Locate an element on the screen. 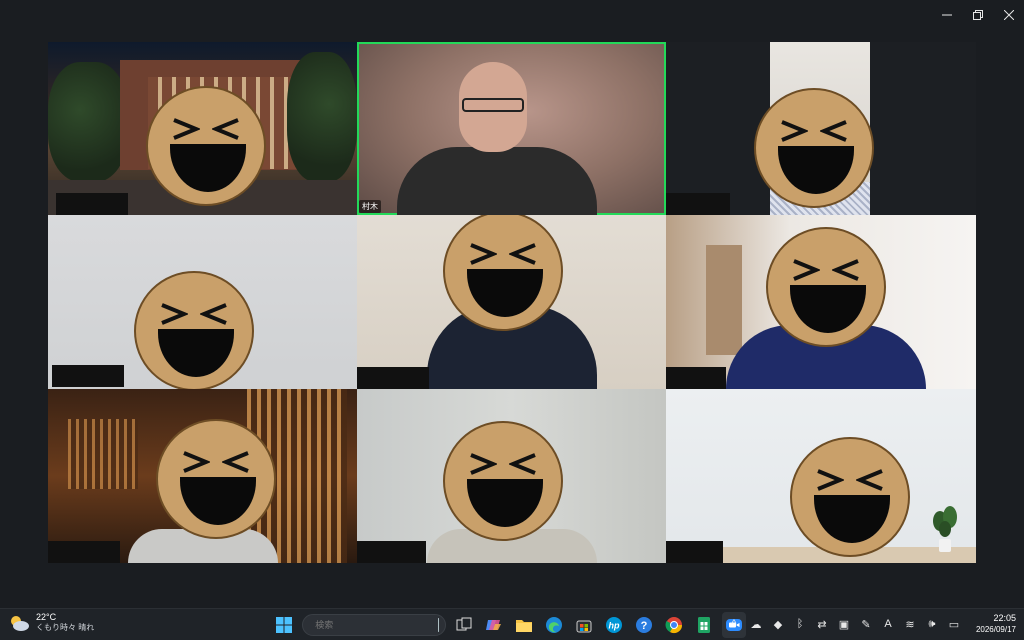 The image size is (1024, 640). copilot-button is located at coordinates (494, 625).